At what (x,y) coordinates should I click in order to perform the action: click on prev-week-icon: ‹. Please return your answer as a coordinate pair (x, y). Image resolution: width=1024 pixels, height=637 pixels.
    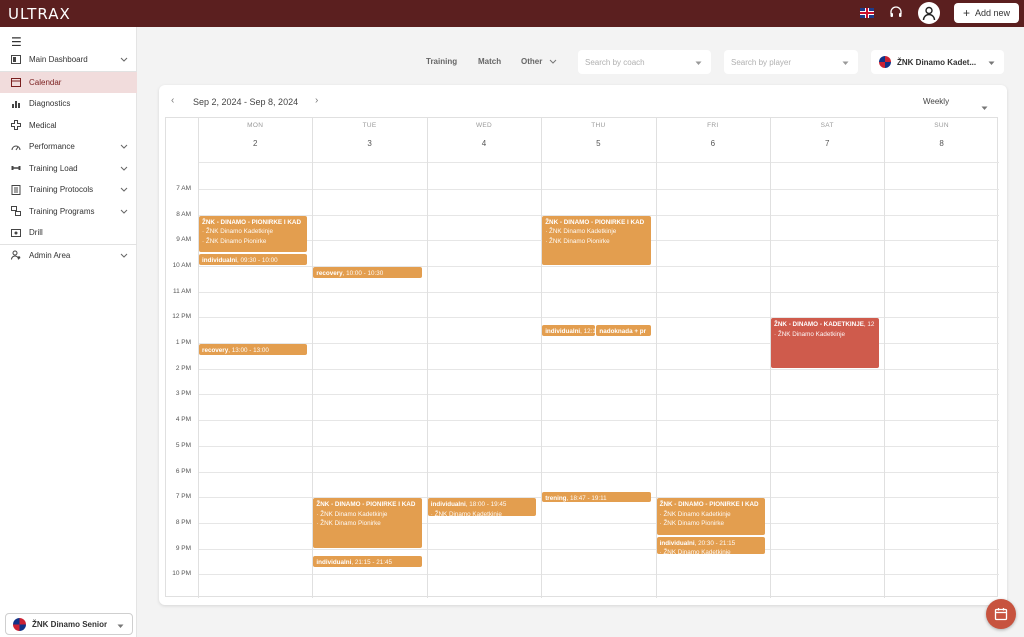
    Looking at the image, I should click on (172, 100).